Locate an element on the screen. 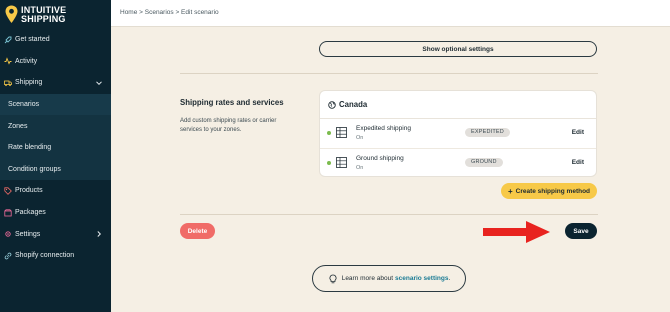 The image size is (670, 312). sidebar-item-get-started: Get started is located at coordinates (55, 40).